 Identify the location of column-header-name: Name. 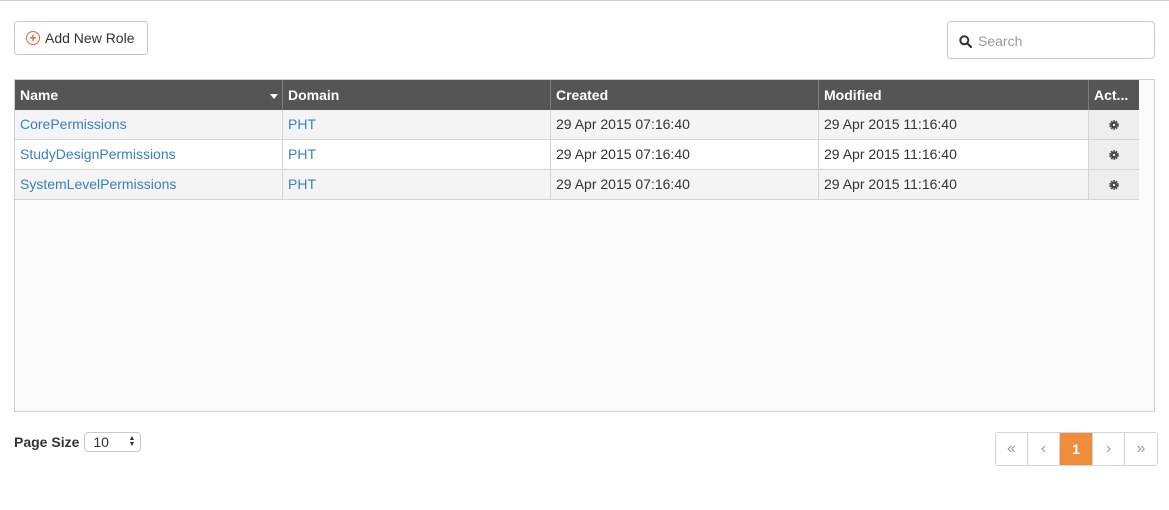
(149, 95).